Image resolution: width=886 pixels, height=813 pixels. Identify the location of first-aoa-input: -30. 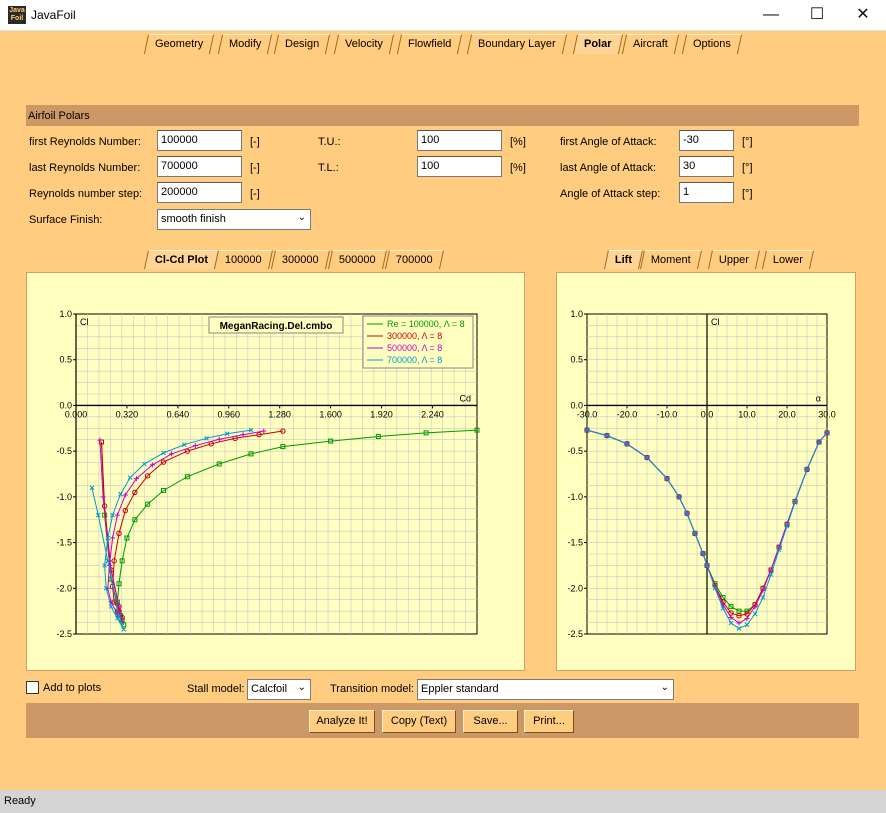
(706, 140).